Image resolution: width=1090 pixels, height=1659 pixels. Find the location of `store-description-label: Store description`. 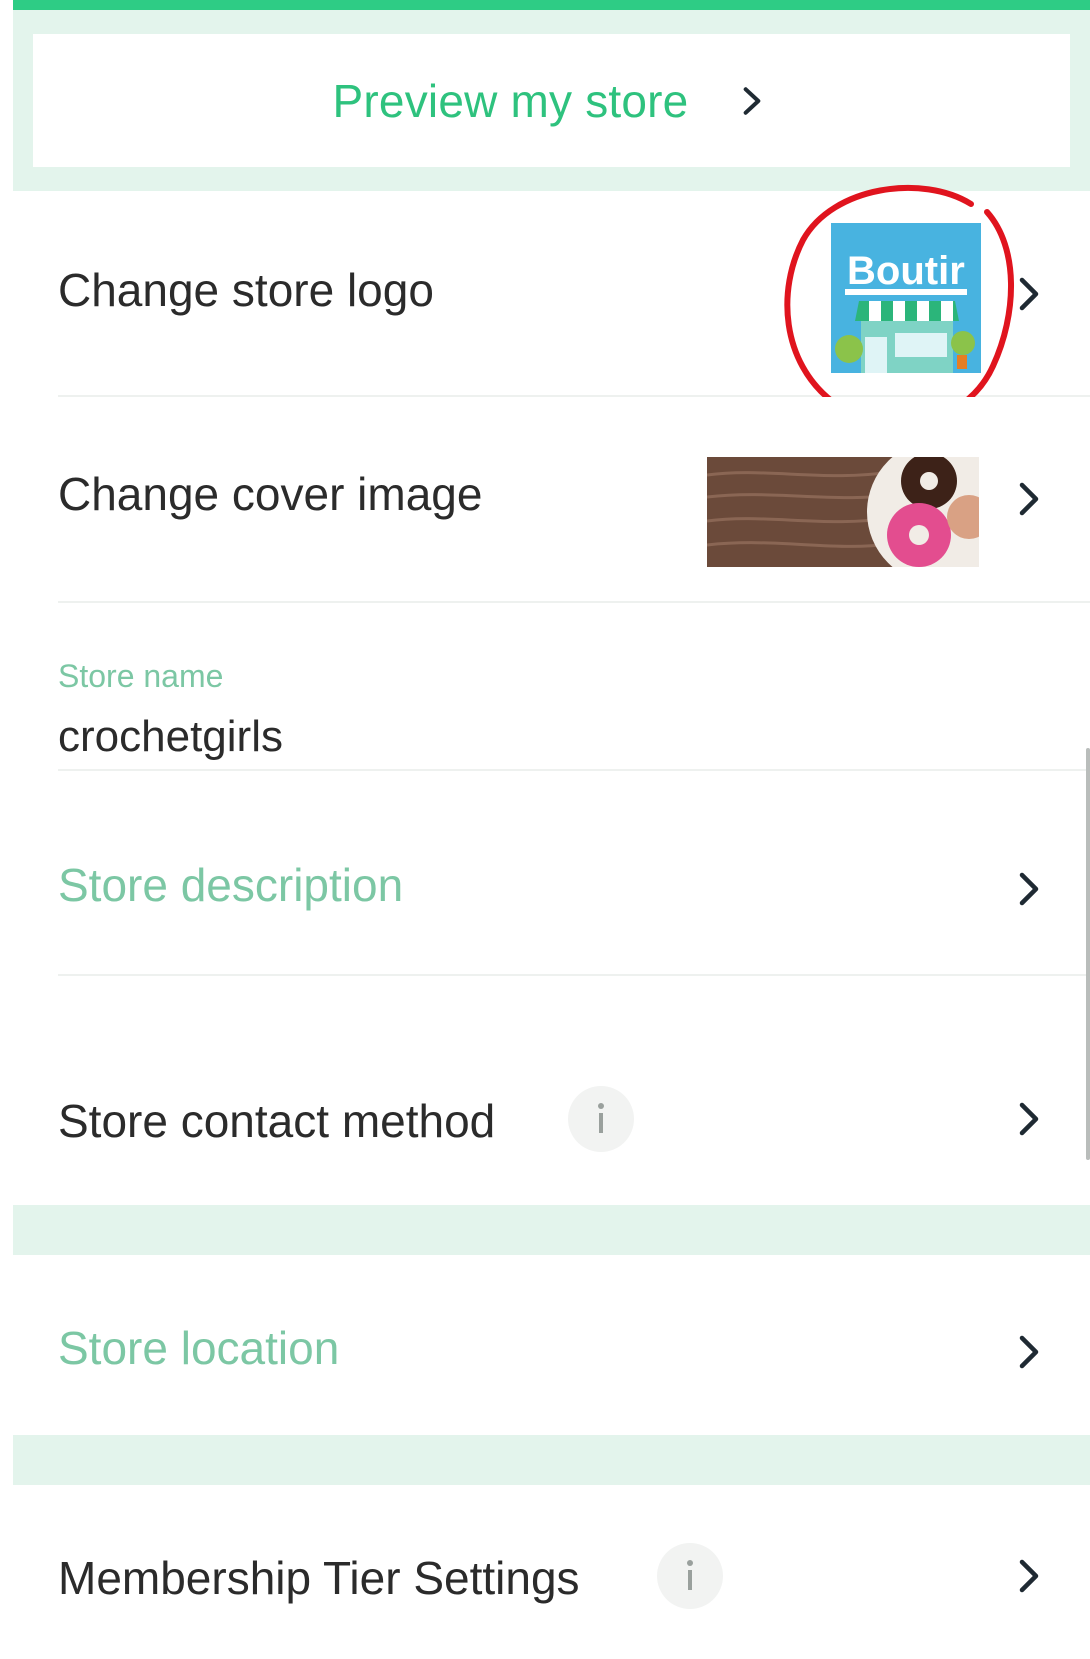

store-description-label: Store description is located at coordinates (231, 885).